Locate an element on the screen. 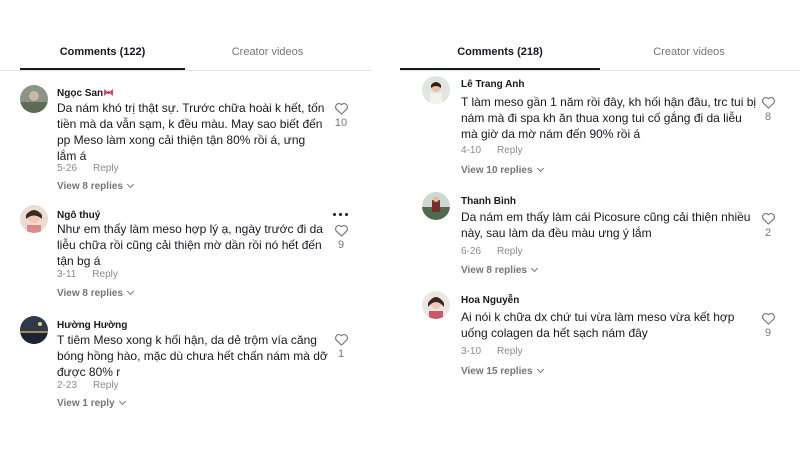 The height and width of the screenshot is (450, 800). like-button: 10 is located at coordinates (341, 115).